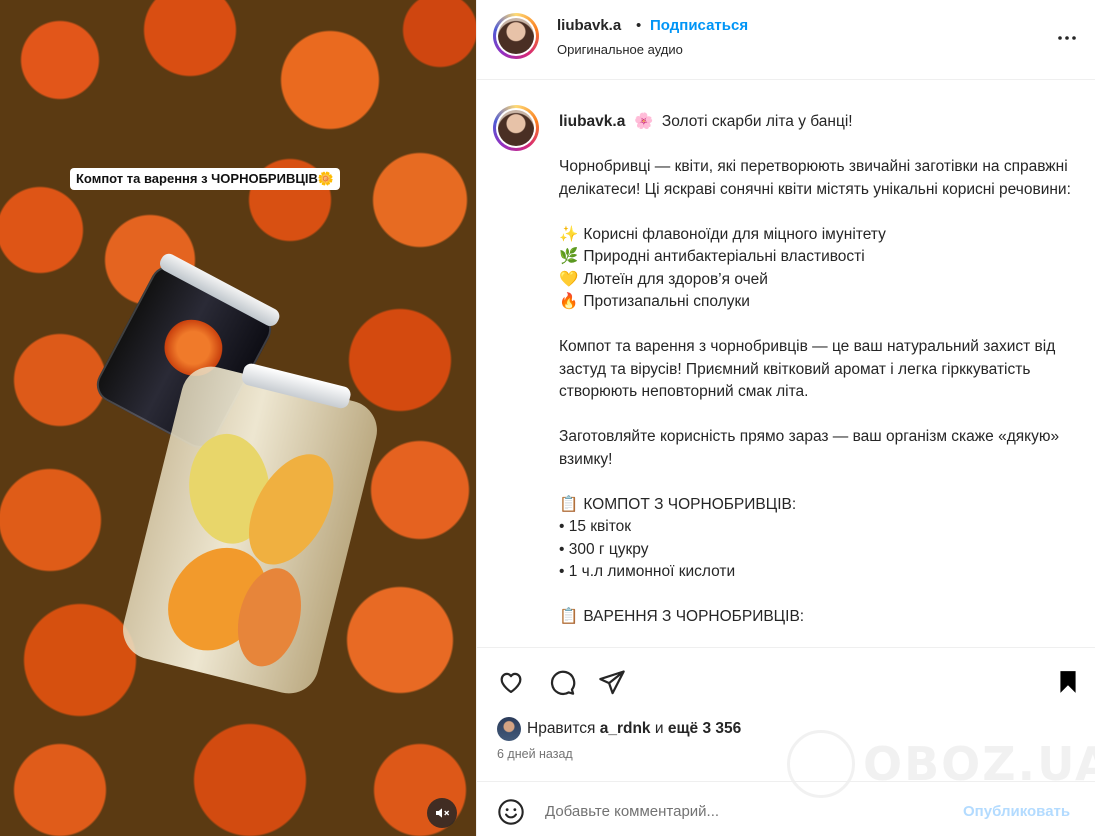 The image size is (1095, 836). I want to click on author-username: liubavk.a, so click(589, 25).